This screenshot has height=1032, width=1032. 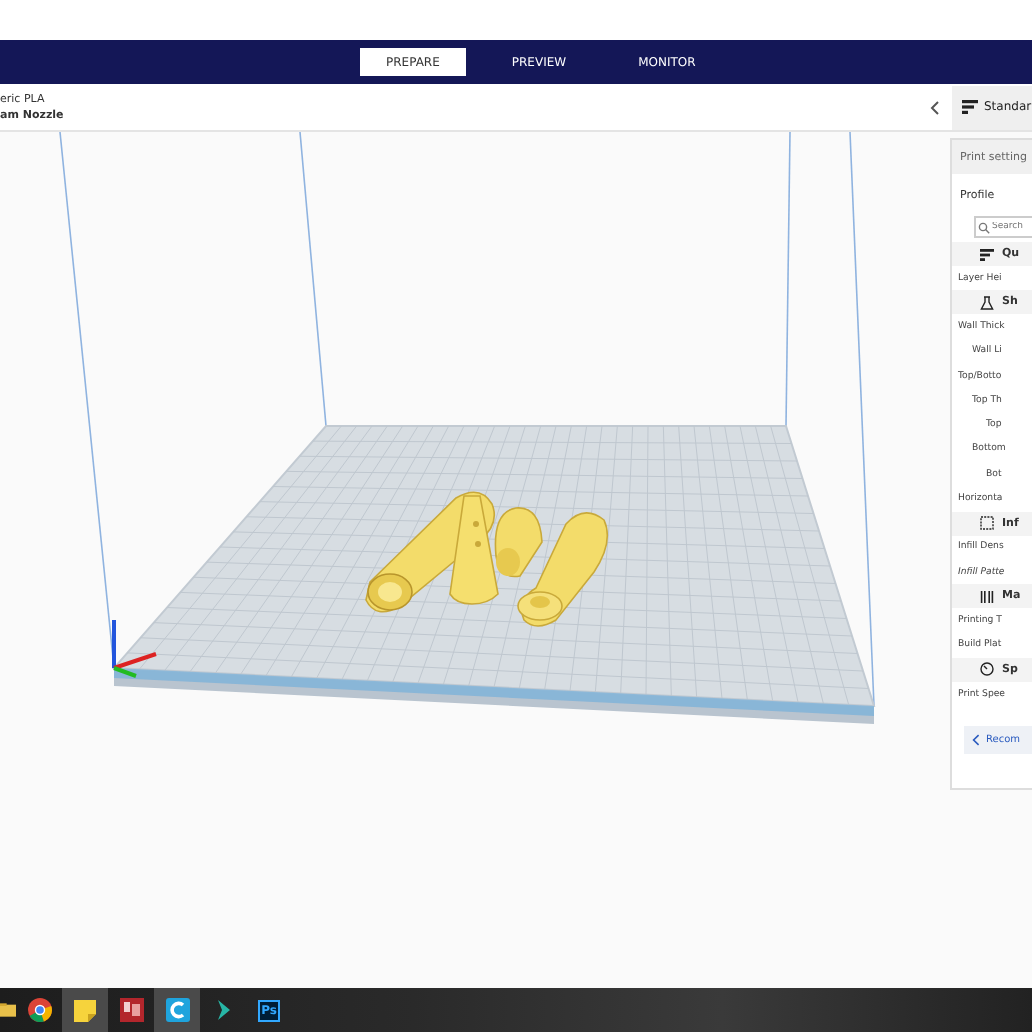 I want to click on search-icon, so click(x=984, y=227).